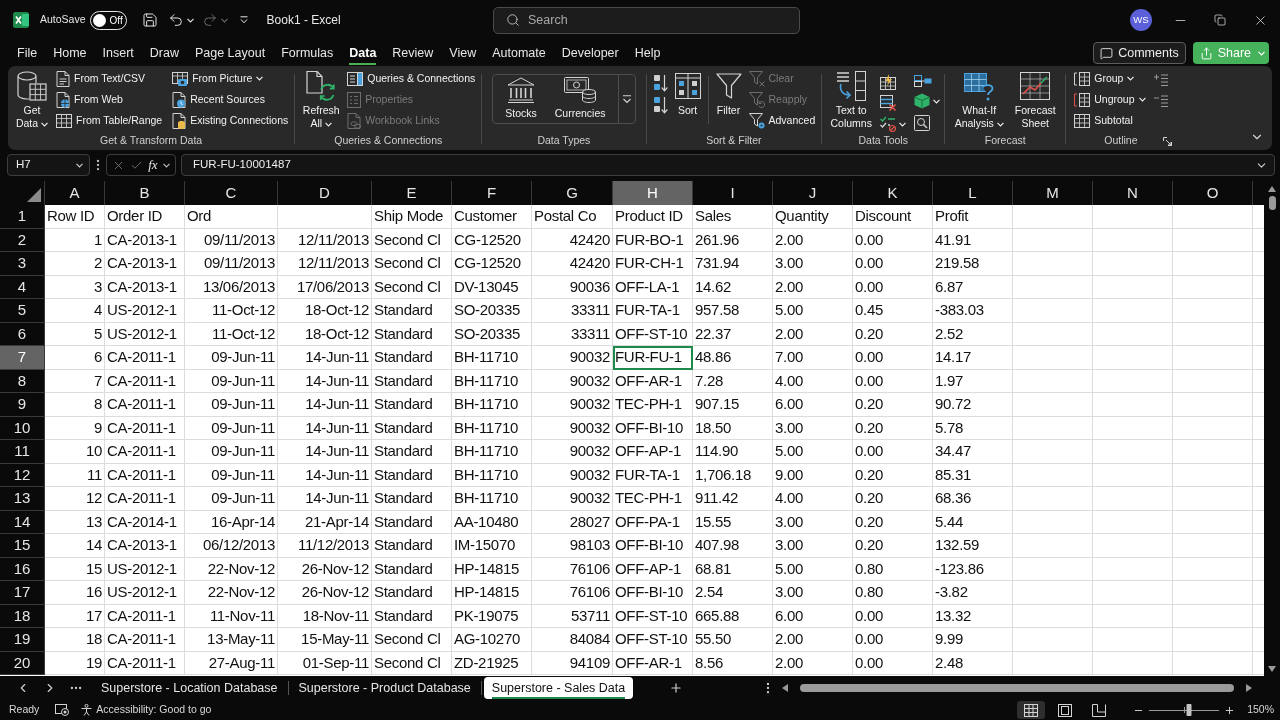  What do you see at coordinates (1220, 20) in the screenshot?
I see `restore-icon` at bounding box center [1220, 20].